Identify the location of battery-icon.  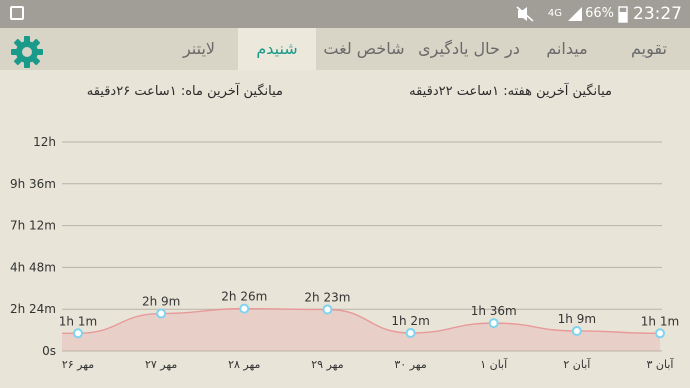
(623, 14).